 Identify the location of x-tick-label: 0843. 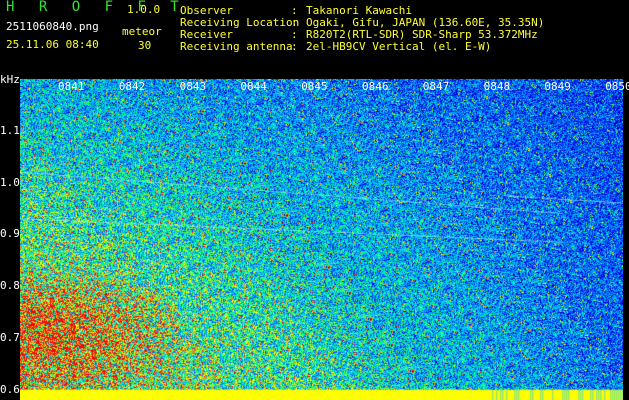
(193, 86).